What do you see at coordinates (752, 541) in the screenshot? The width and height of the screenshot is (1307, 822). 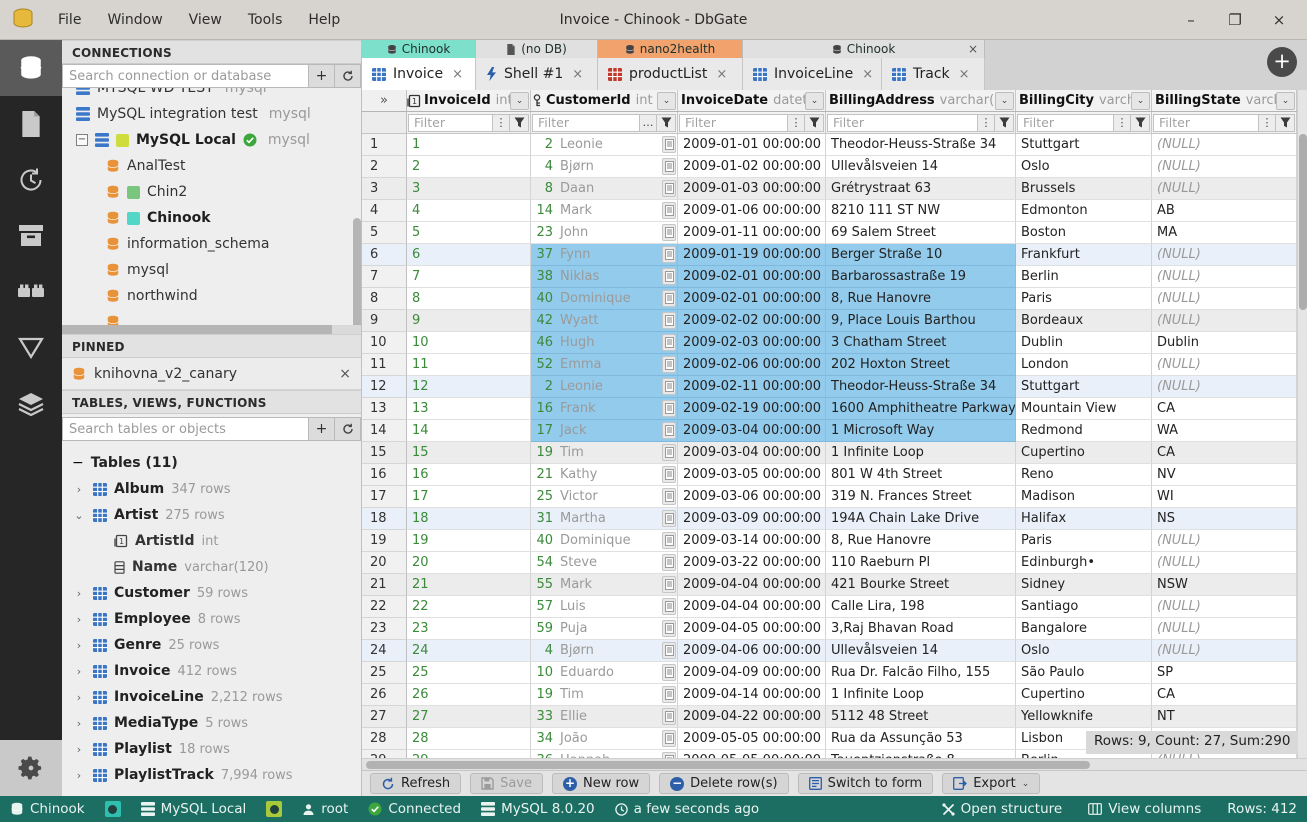 I see `cell-date: 2009-03-14 00:00:00` at bounding box center [752, 541].